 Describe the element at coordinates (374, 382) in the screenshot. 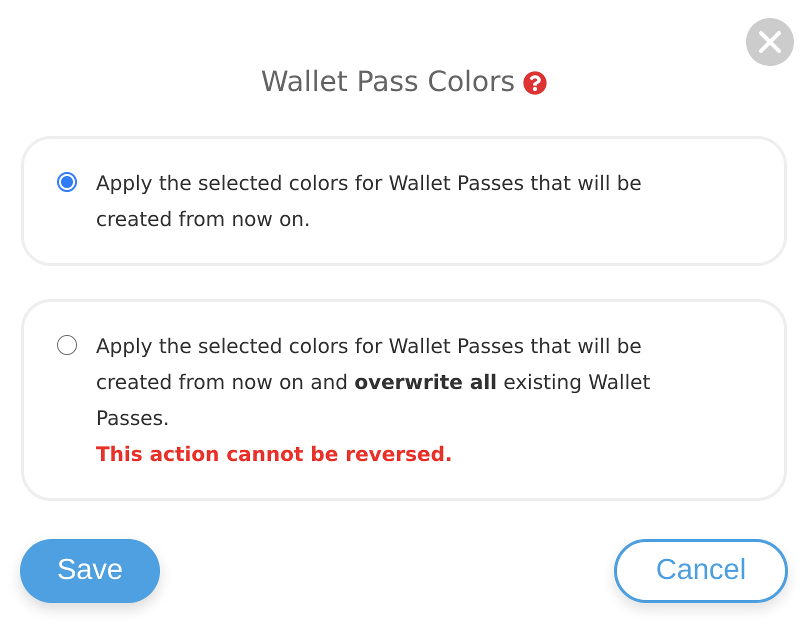

I see `option-text: Apply the selected colors for Wallet Passes that will be created from now on and overwrite all existing Wallet Passes.` at that location.